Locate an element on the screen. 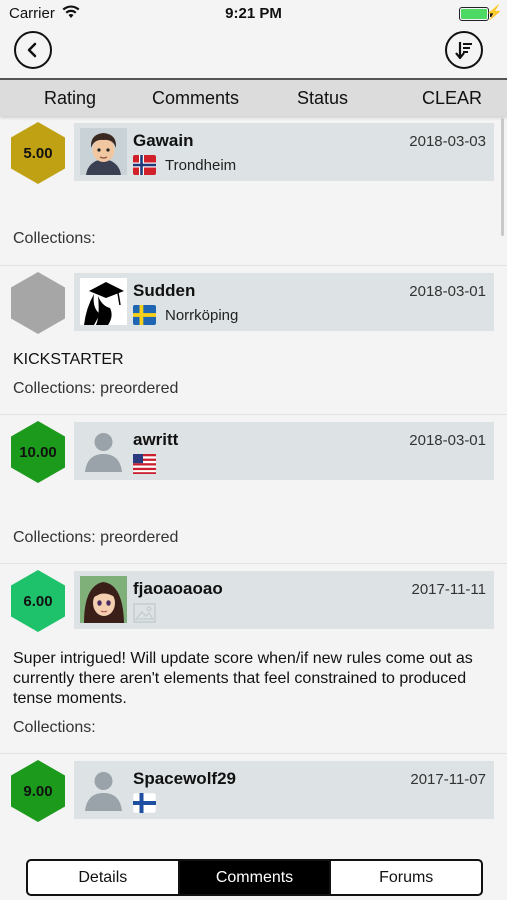  nav-bar is located at coordinates (253, 54).